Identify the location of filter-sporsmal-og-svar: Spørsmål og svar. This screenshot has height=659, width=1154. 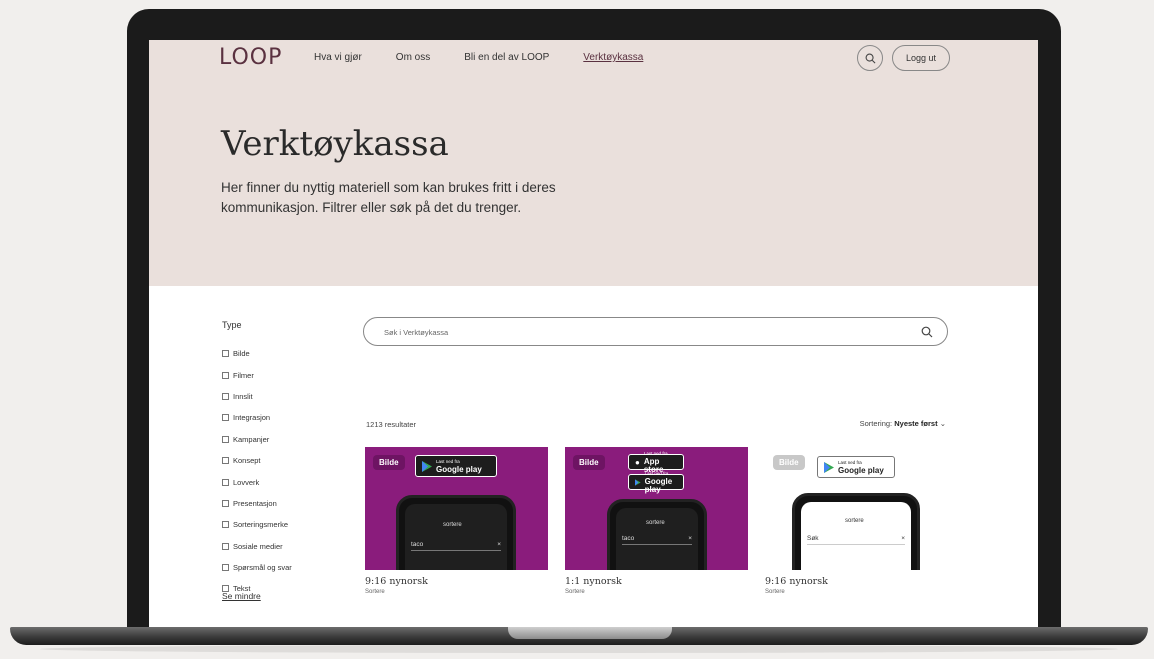
(257, 567).